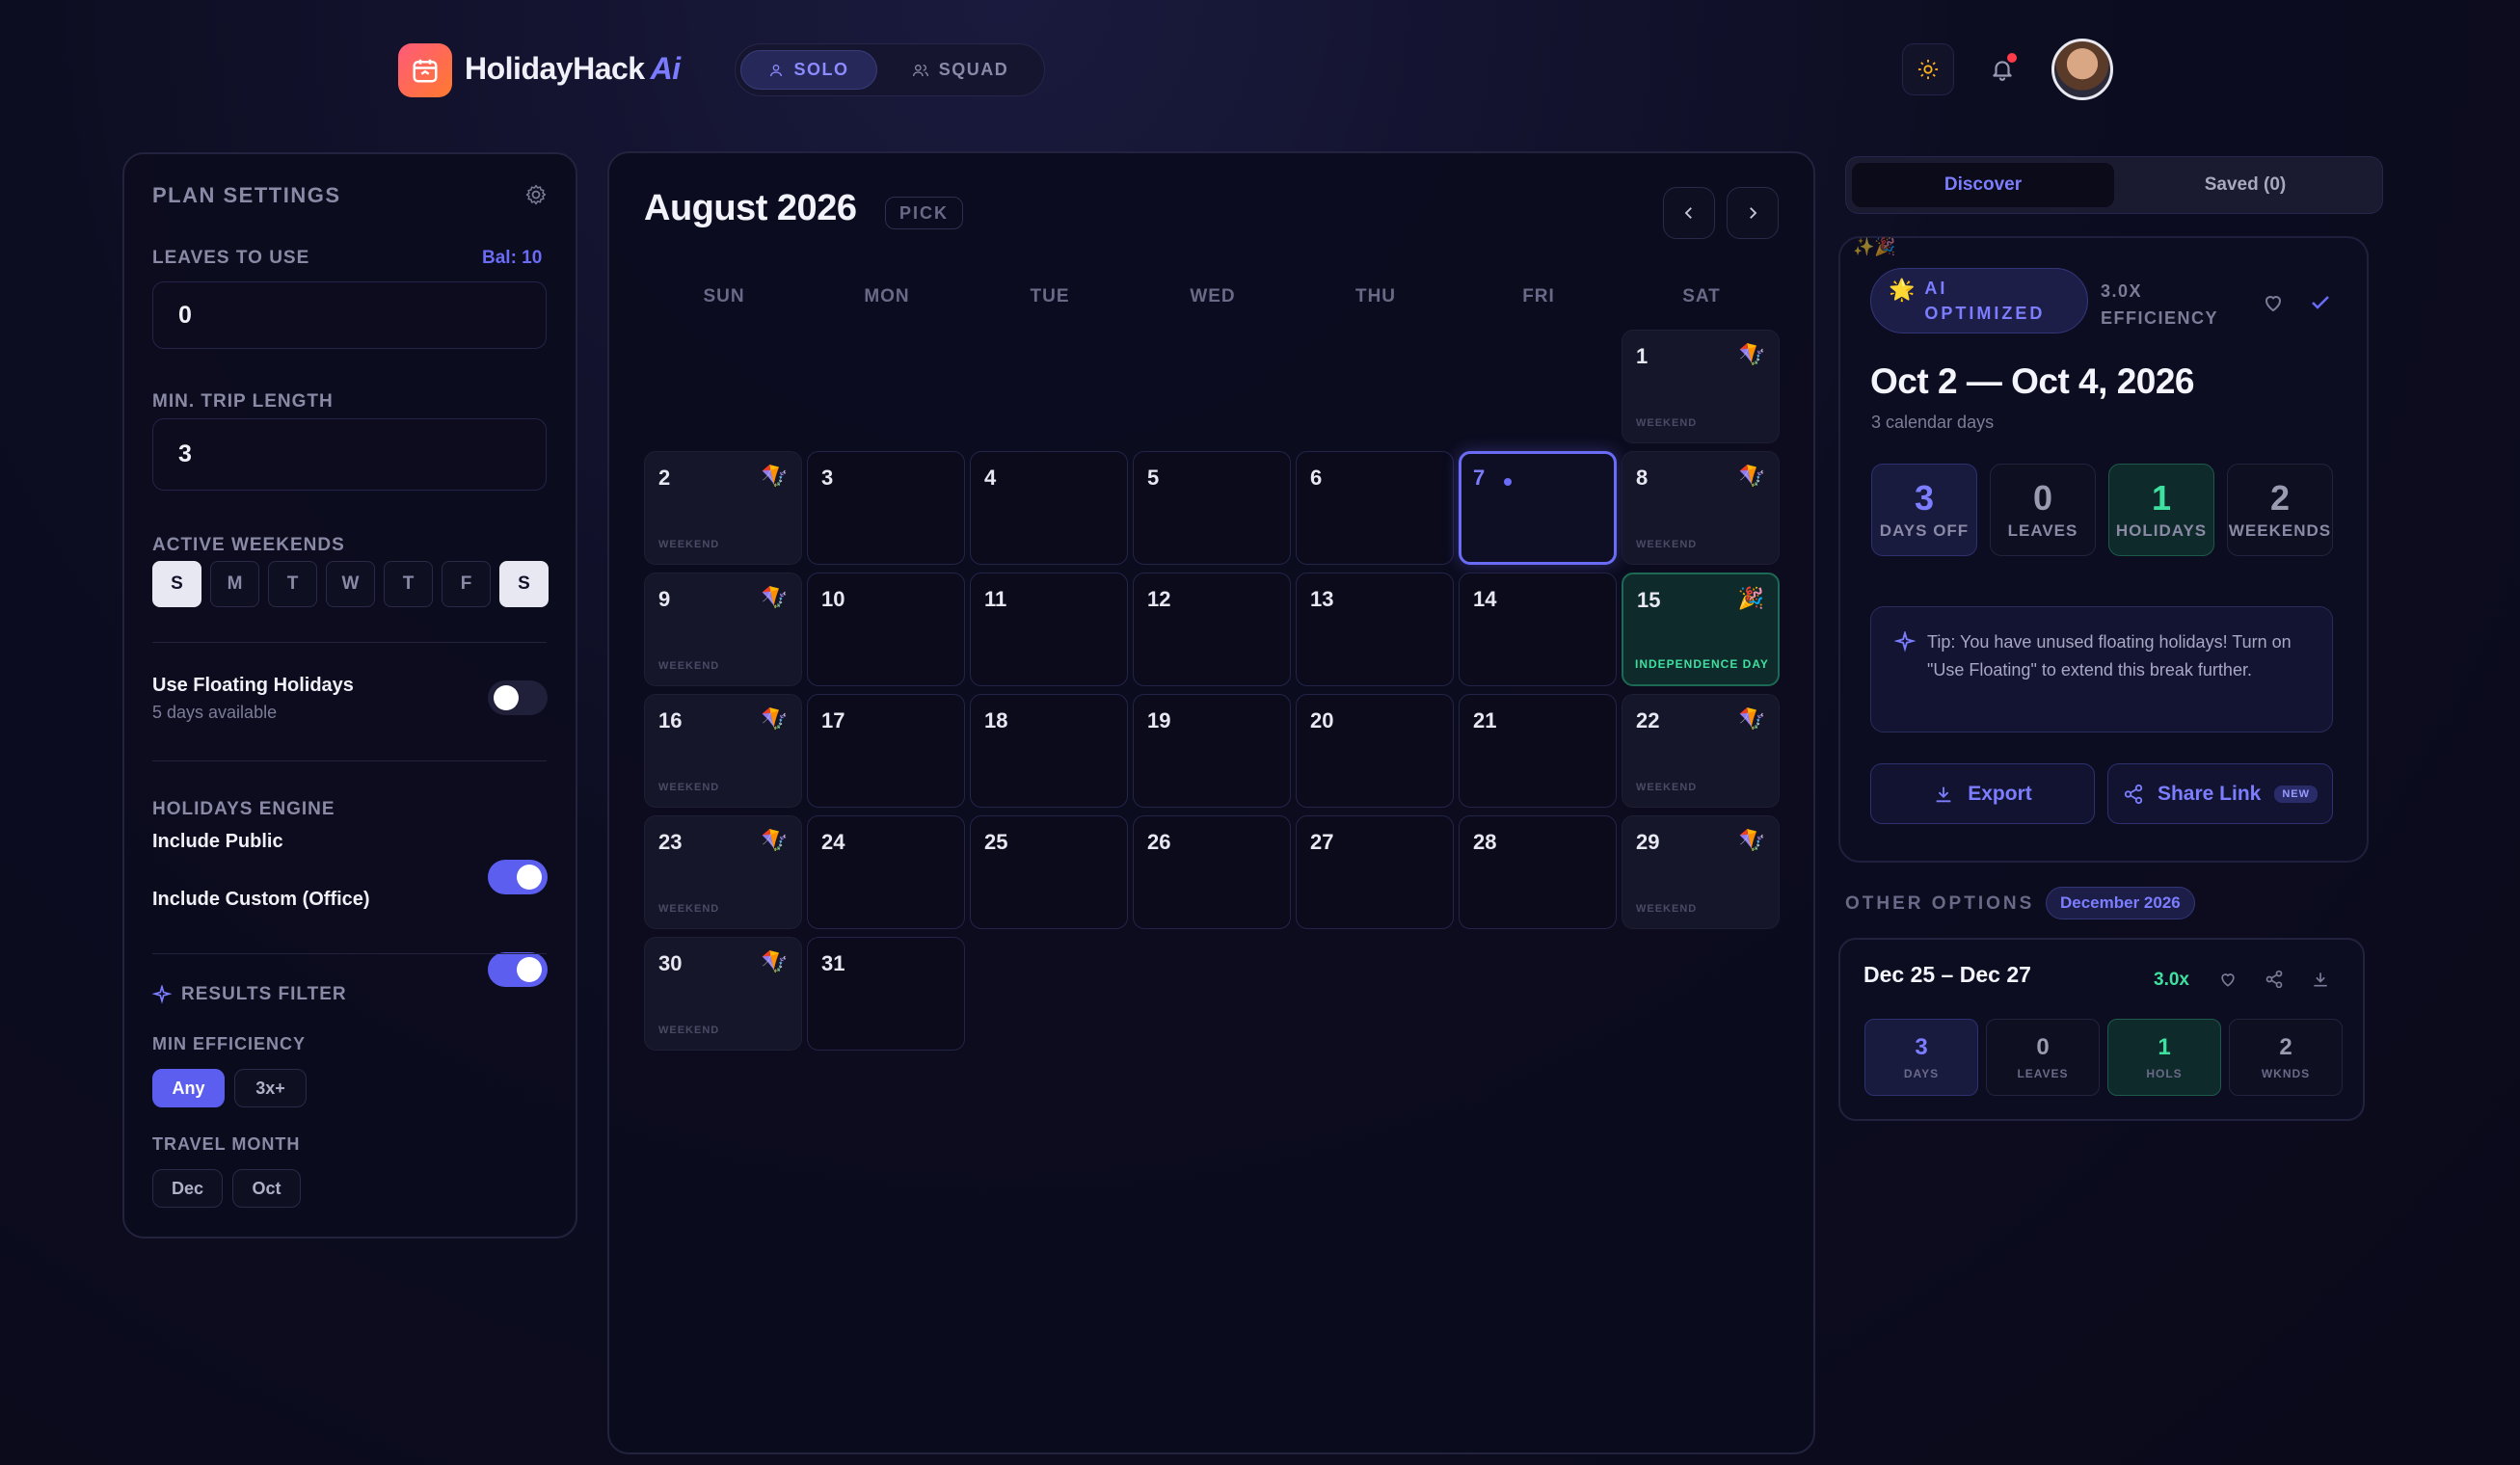  Describe the element at coordinates (1649, 600) in the screenshot. I see `day-number: 15` at that location.